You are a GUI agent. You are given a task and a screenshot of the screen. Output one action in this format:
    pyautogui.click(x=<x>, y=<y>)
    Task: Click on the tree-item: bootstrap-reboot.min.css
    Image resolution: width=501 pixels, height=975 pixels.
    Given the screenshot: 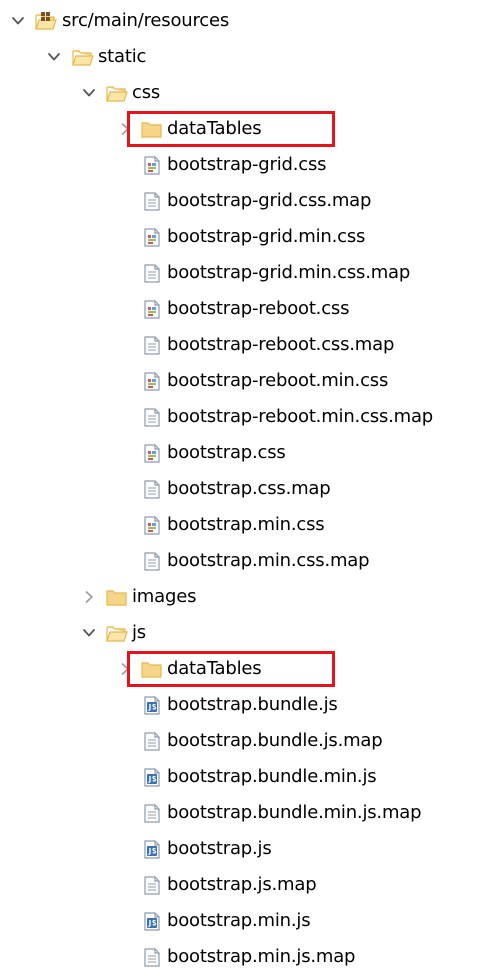 What is the action you would take?
    pyautogui.click(x=250, y=381)
    